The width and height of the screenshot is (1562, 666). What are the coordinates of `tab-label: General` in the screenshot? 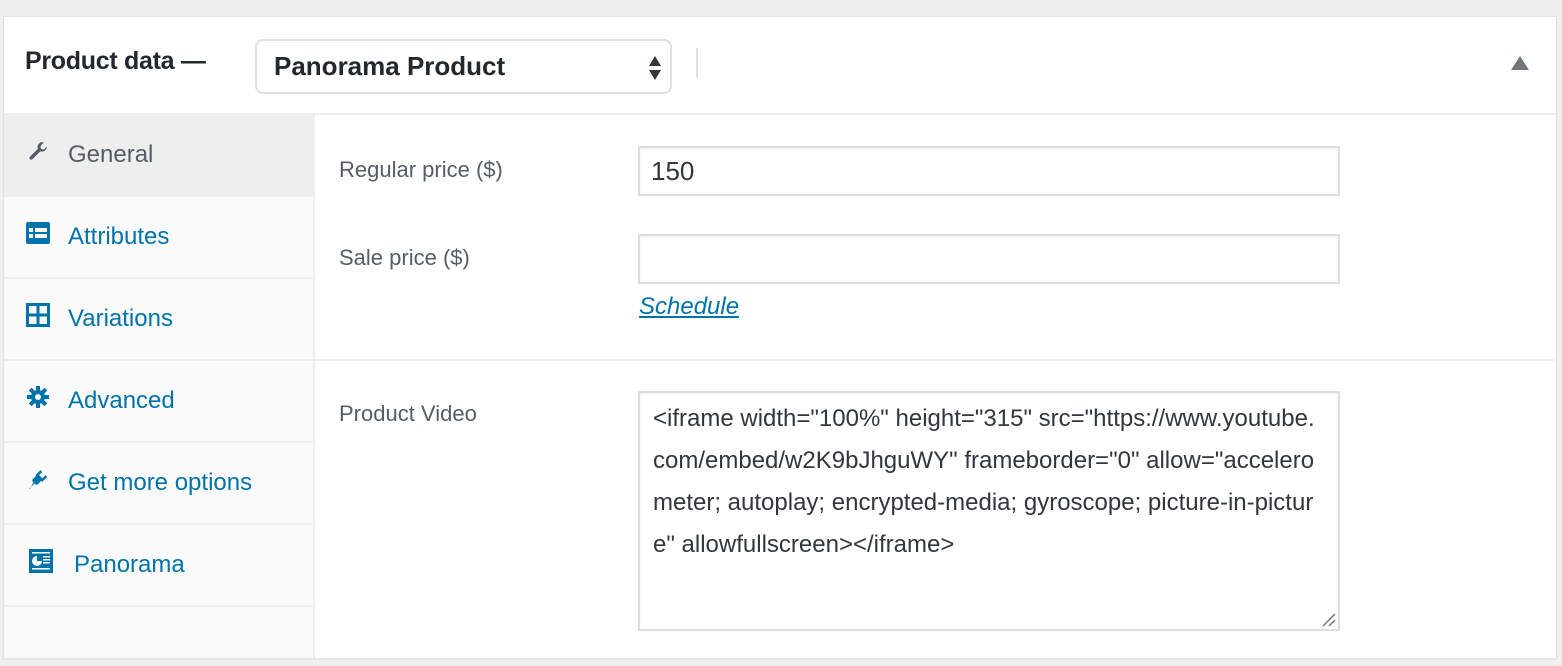 It's located at (111, 154).